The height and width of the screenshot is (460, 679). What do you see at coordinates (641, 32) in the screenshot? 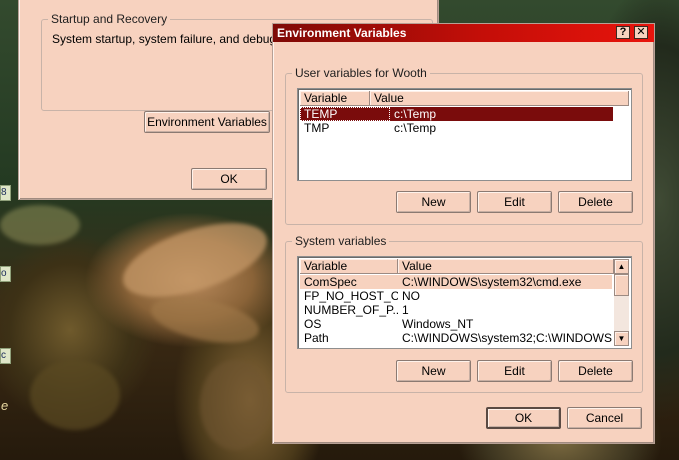
I see `close-icon: ✕` at bounding box center [641, 32].